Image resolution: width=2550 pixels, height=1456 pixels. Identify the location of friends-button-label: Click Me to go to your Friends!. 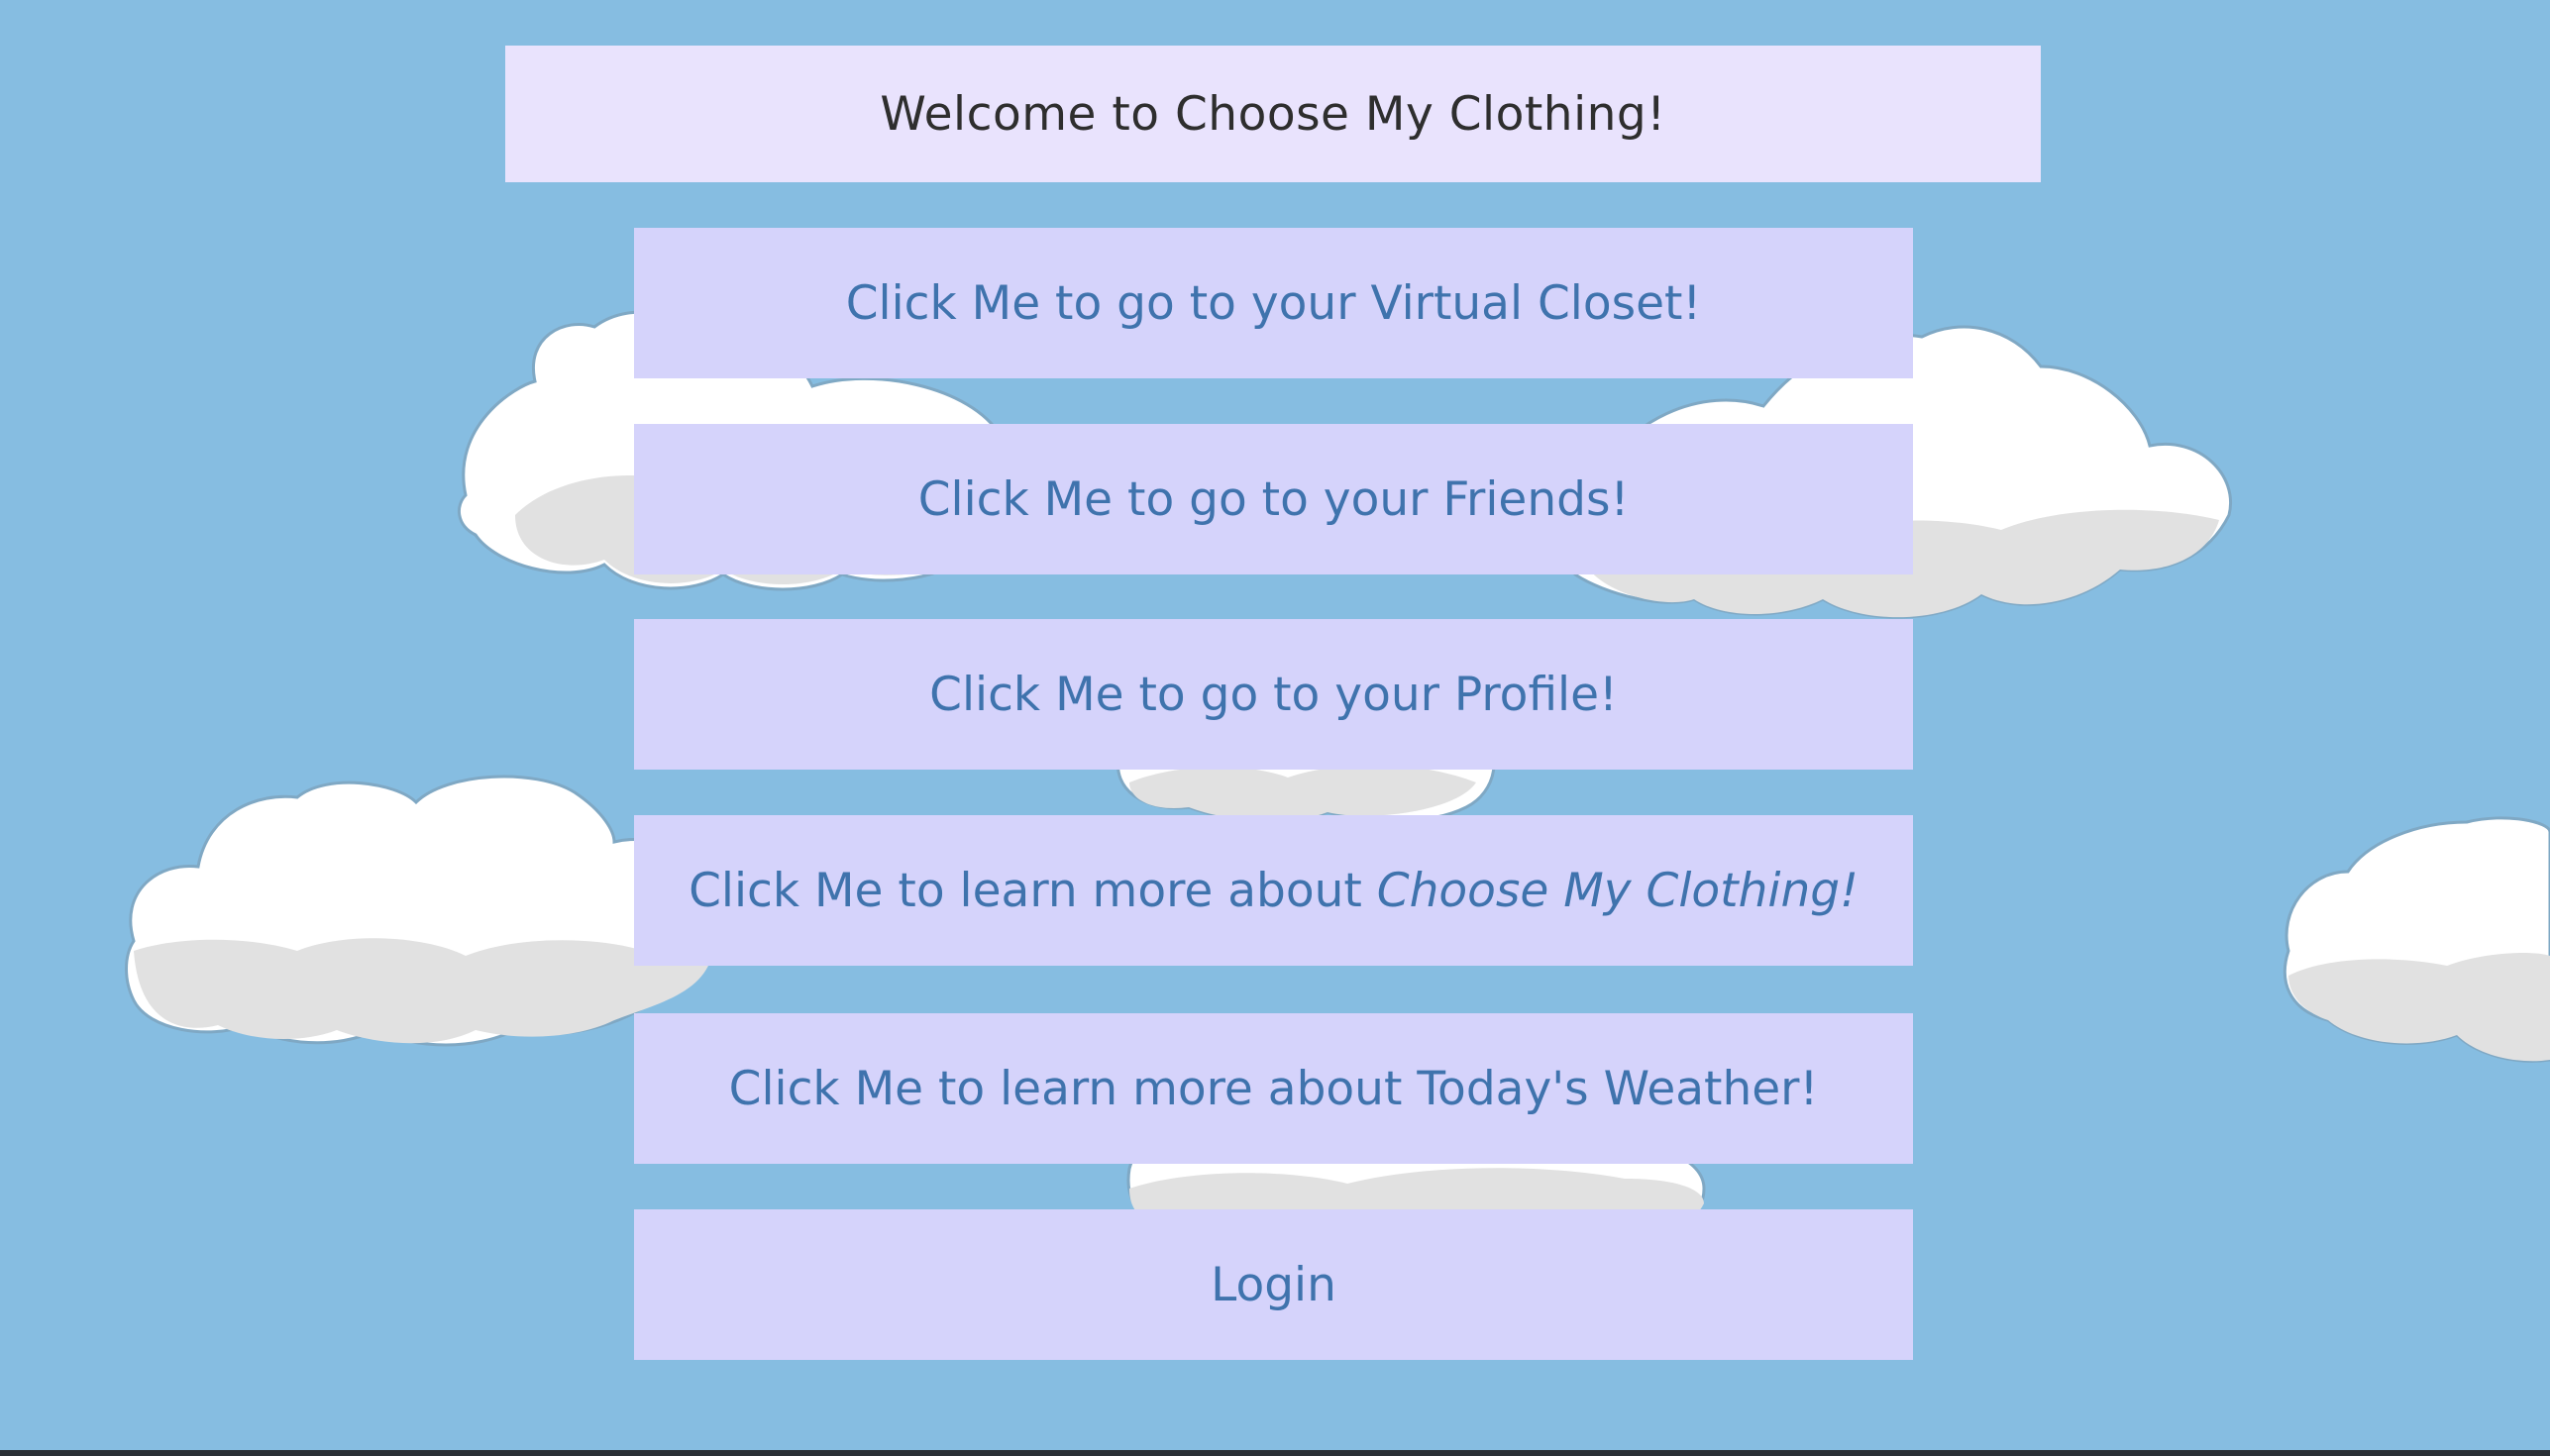
(1274, 499).